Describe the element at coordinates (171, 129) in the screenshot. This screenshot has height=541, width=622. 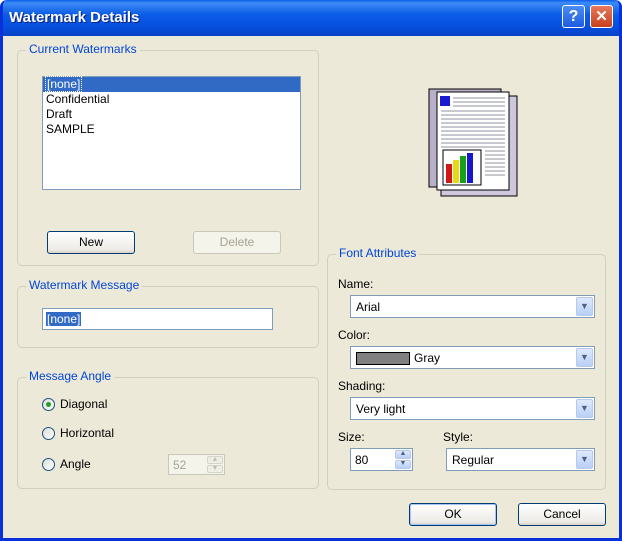
I see `list-item: SAMPLE` at that location.